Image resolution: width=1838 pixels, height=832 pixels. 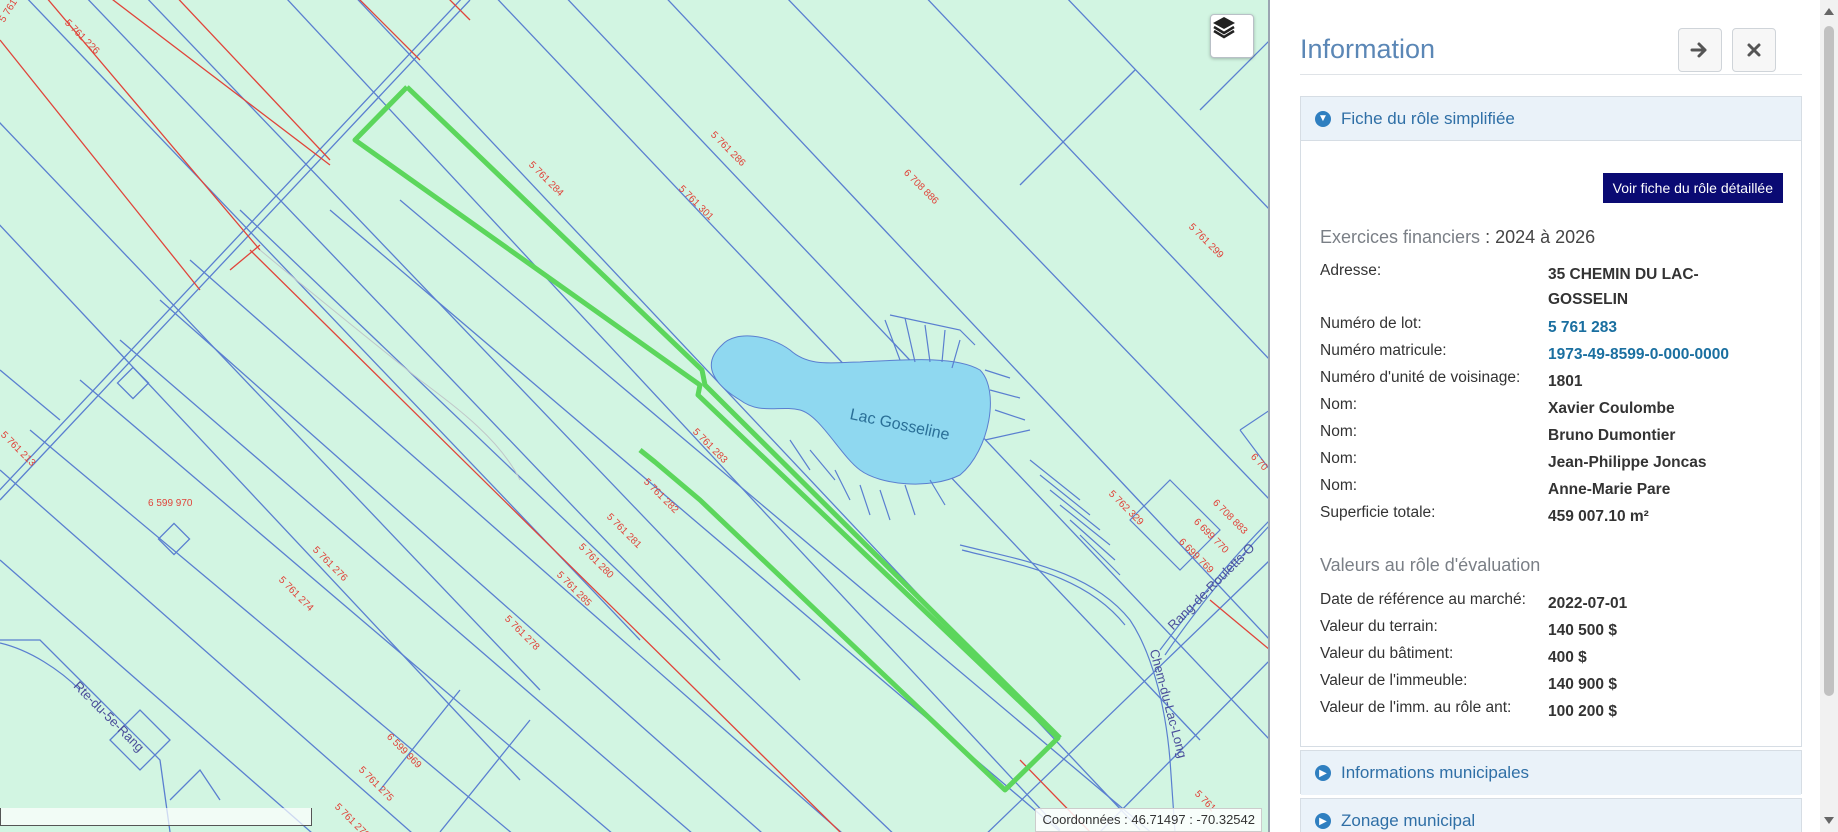 What do you see at coordinates (1383, 350) in the screenshot?
I see `field-label: Numéro matricule:` at bounding box center [1383, 350].